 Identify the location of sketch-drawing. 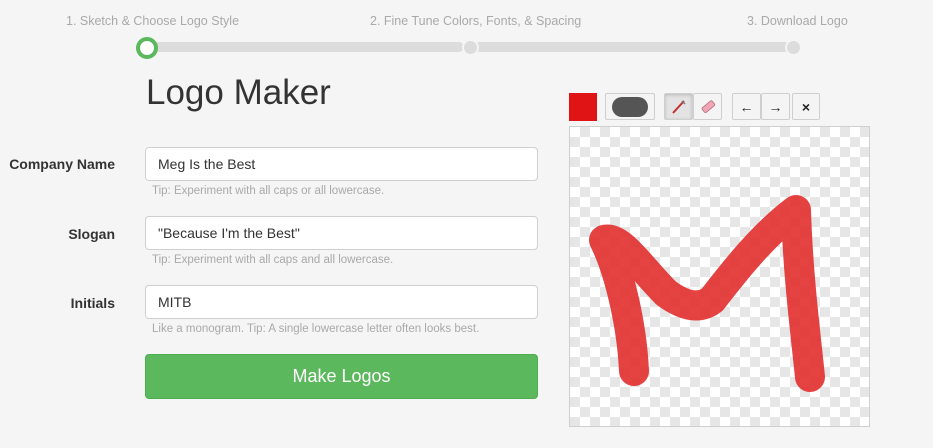
(707, 293).